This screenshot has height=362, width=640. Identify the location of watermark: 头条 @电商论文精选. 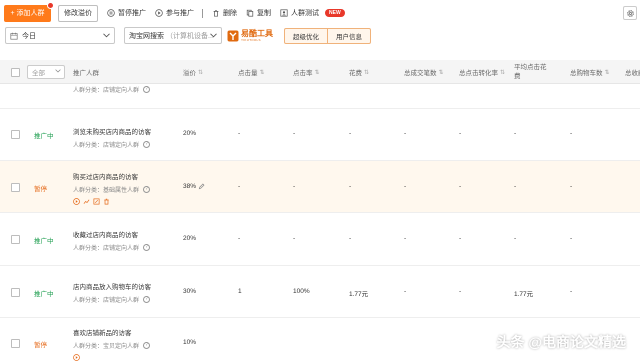
(561, 342).